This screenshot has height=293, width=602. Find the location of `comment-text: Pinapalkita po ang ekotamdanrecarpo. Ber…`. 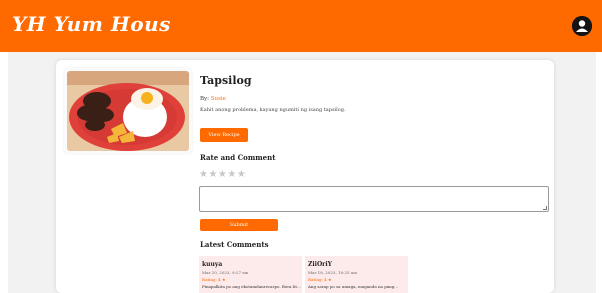

comment-text: Pinapalkita po ang ekotamdanrecarpo. Ber… is located at coordinates (251, 286).